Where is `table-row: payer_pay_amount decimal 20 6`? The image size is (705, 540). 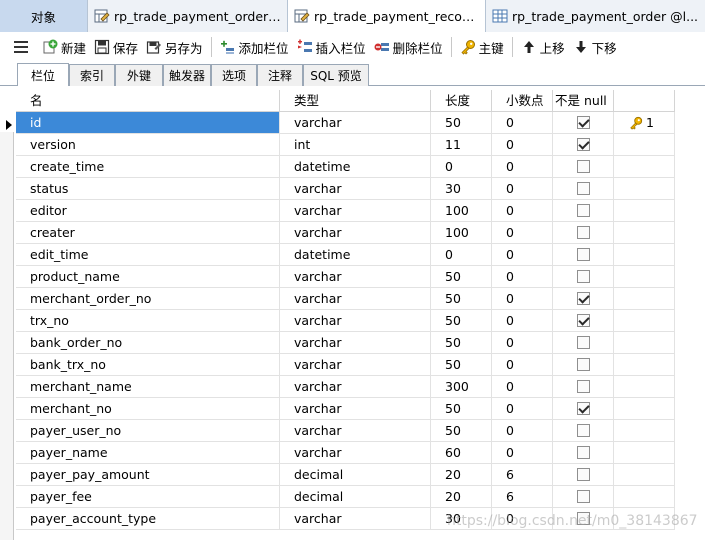
table-row: payer_pay_amount decimal 20 6 is located at coordinates (345, 475).